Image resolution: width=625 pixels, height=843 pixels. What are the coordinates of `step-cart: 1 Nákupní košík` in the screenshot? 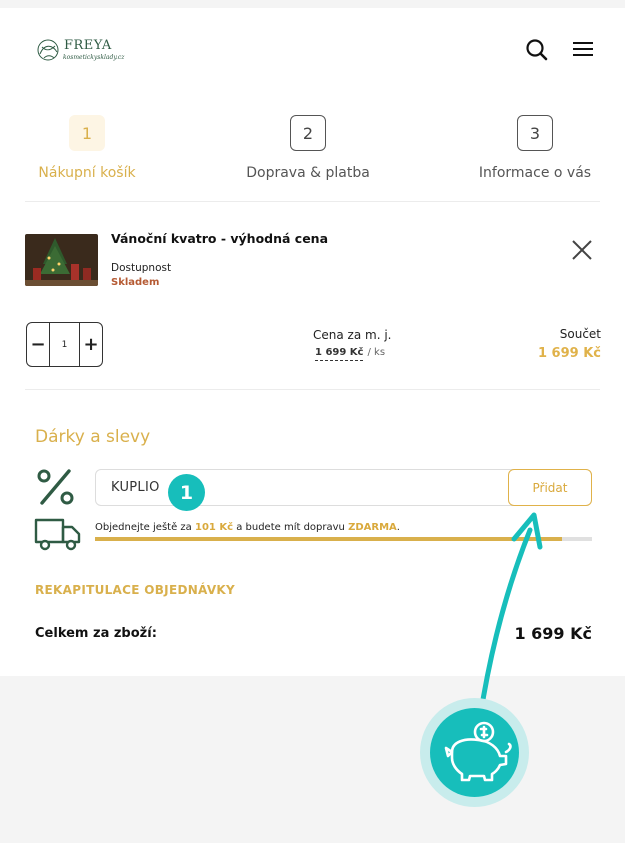 It's located at (87, 148).